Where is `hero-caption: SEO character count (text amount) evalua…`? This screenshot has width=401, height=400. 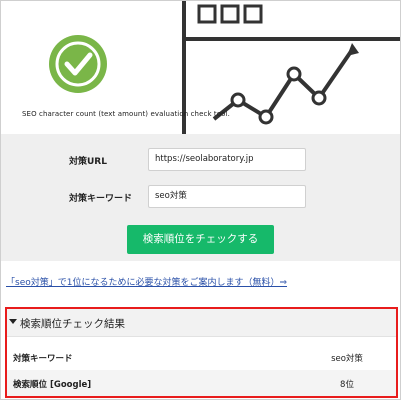
hero-caption: SEO character count (text amount) evalua… is located at coordinates (126, 114).